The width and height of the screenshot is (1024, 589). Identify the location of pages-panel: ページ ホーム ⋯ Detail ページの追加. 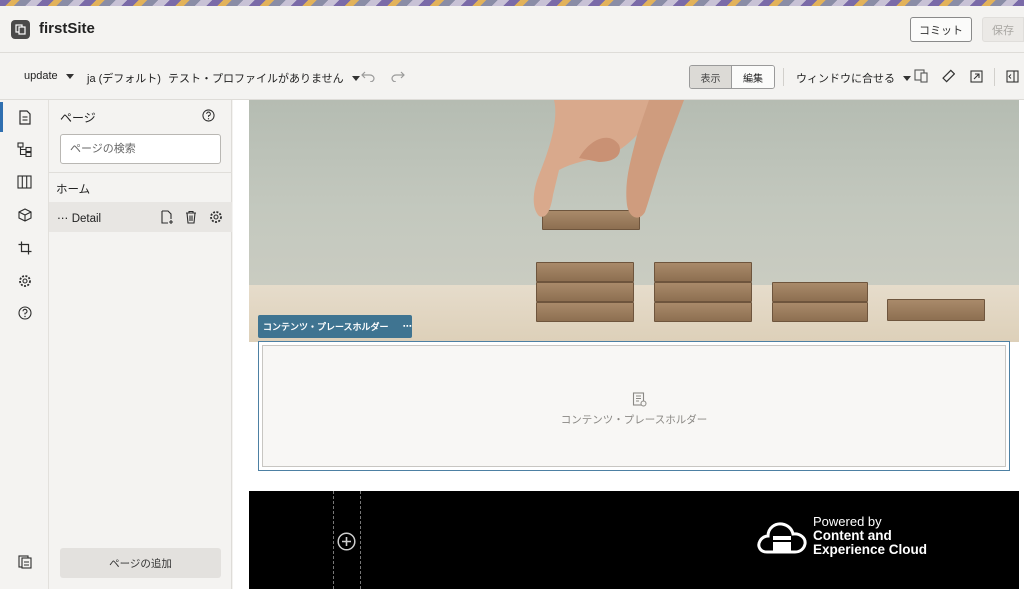
(140, 344).